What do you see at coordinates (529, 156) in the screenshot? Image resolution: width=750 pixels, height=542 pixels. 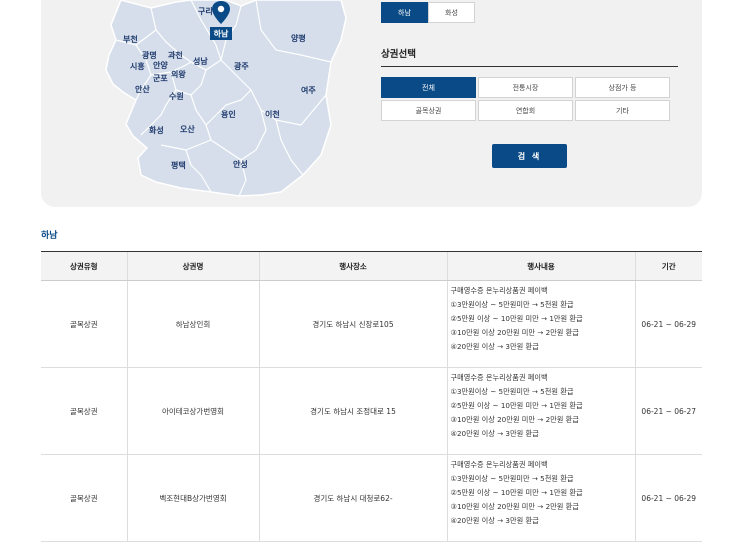 I see `search-button: 검 색` at bounding box center [529, 156].